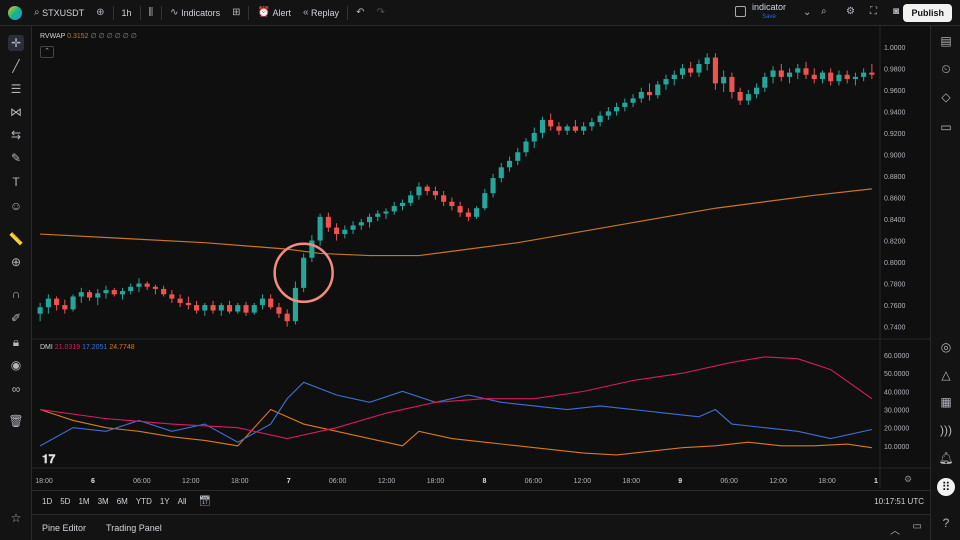  I want to click on fullscreen-icon: ⛶, so click(873, 11).